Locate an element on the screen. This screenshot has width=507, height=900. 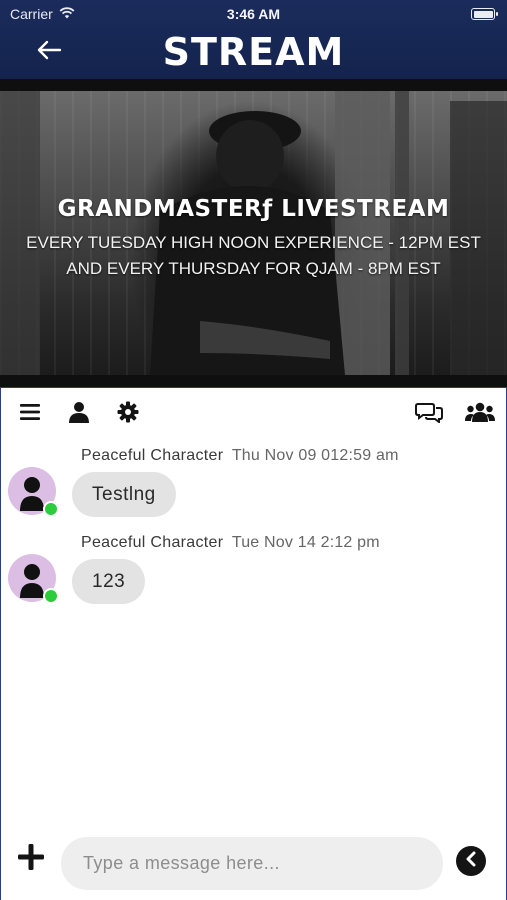
send-button is located at coordinates (471, 861).